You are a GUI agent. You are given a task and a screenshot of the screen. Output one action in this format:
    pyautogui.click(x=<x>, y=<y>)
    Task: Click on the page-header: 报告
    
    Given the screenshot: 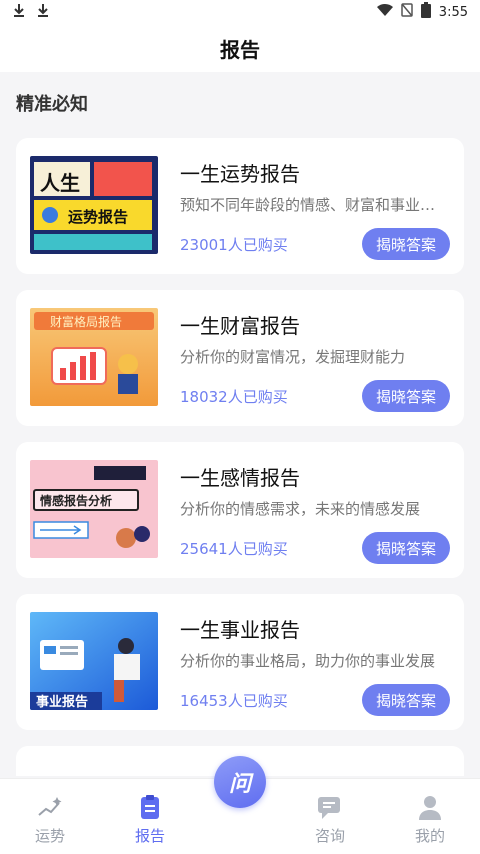 What is the action you would take?
    pyautogui.click(x=240, y=48)
    